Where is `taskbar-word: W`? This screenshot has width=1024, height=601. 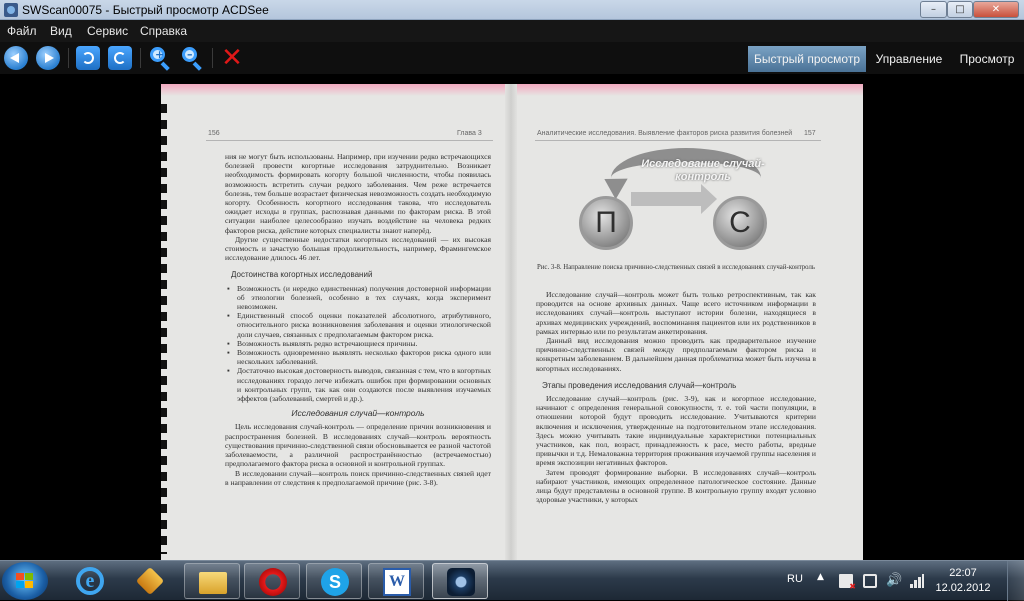
taskbar-word: W is located at coordinates (396, 581).